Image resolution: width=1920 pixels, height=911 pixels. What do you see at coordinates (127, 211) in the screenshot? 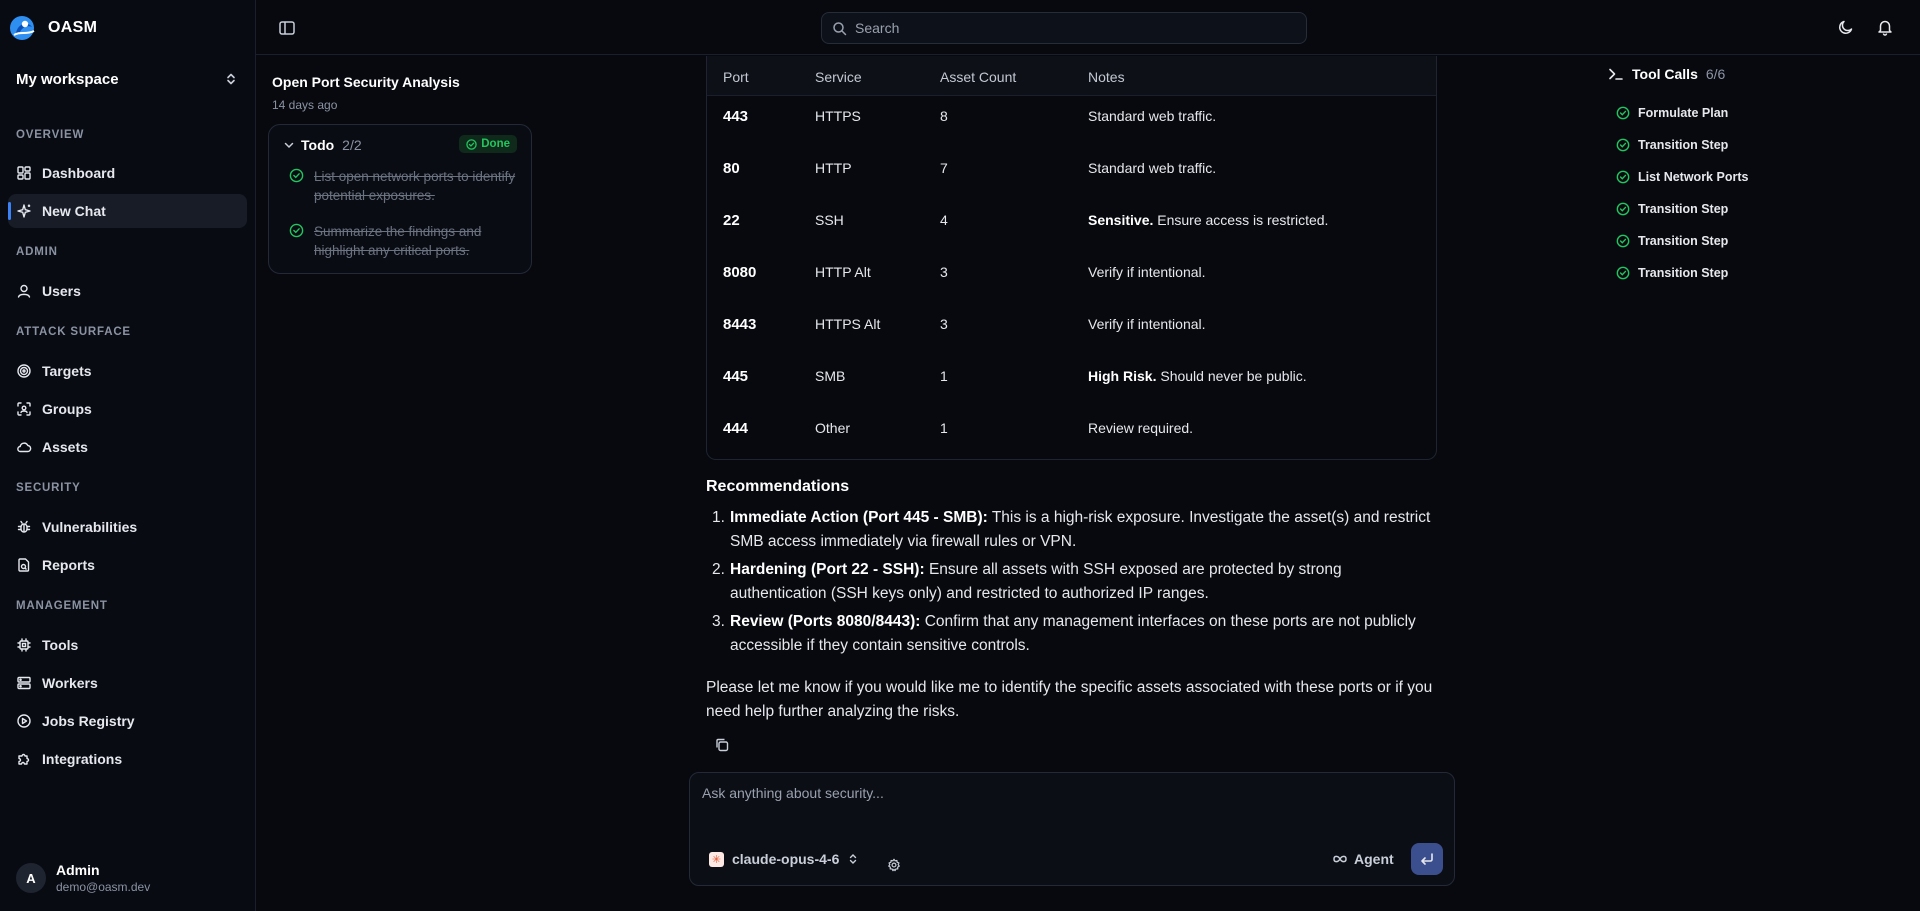
I see `sidebar-item-new-chat: New Chat` at bounding box center [127, 211].